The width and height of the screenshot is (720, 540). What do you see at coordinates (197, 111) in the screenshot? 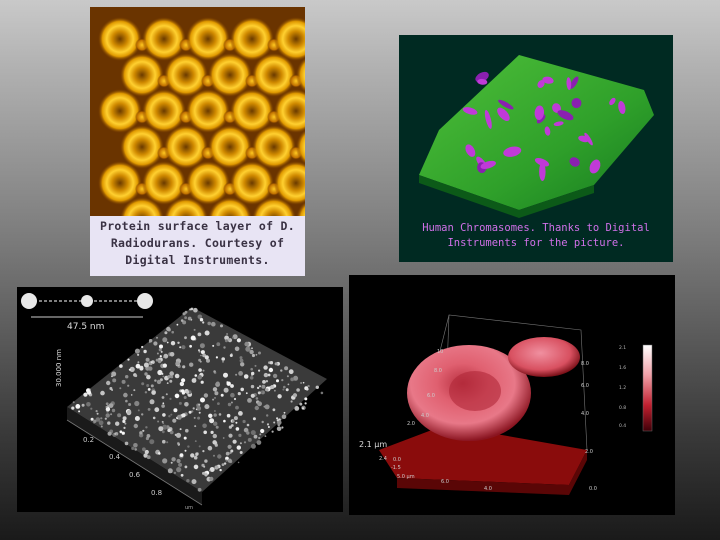
I see `protein-surface-image` at bounding box center [197, 111].